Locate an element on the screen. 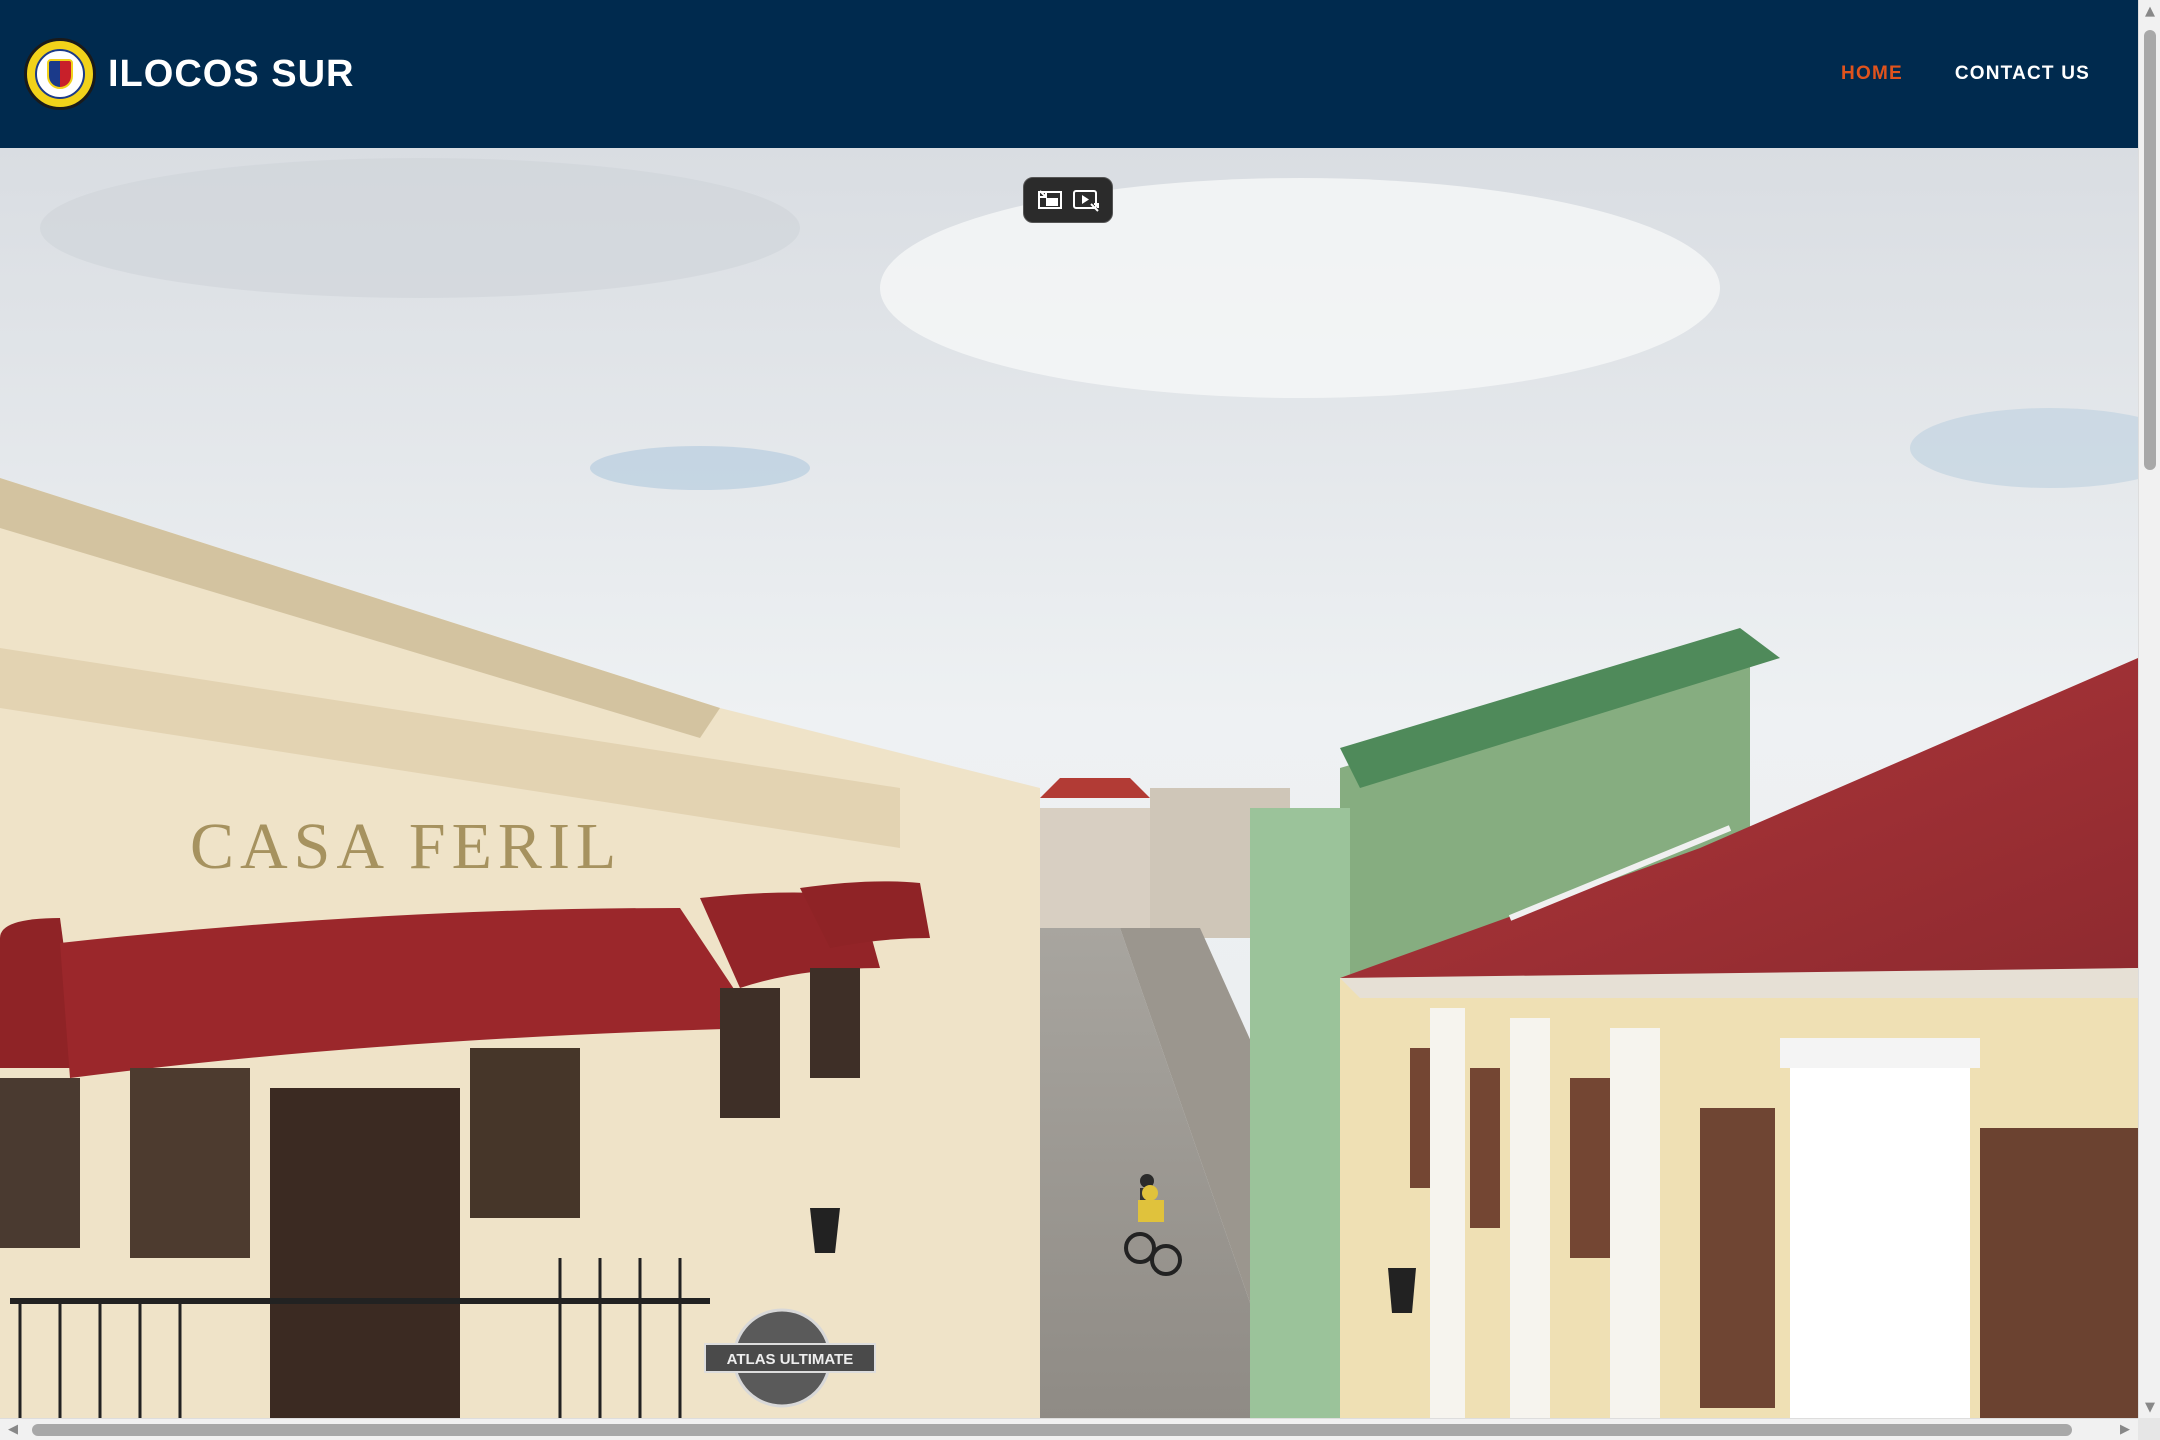  brand: ILOCOS SUR is located at coordinates (189, 74).